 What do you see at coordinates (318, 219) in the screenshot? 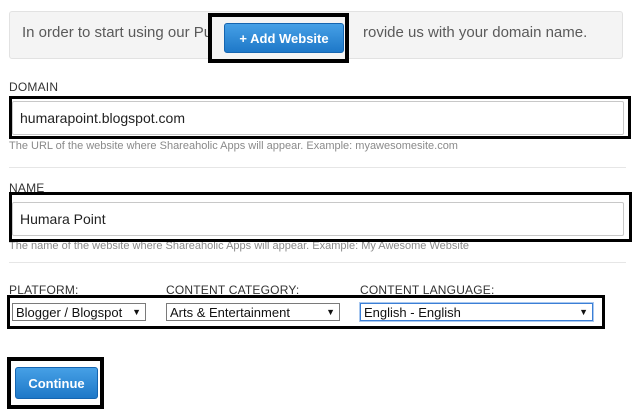
I see `name-input: Humara Point` at bounding box center [318, 219].